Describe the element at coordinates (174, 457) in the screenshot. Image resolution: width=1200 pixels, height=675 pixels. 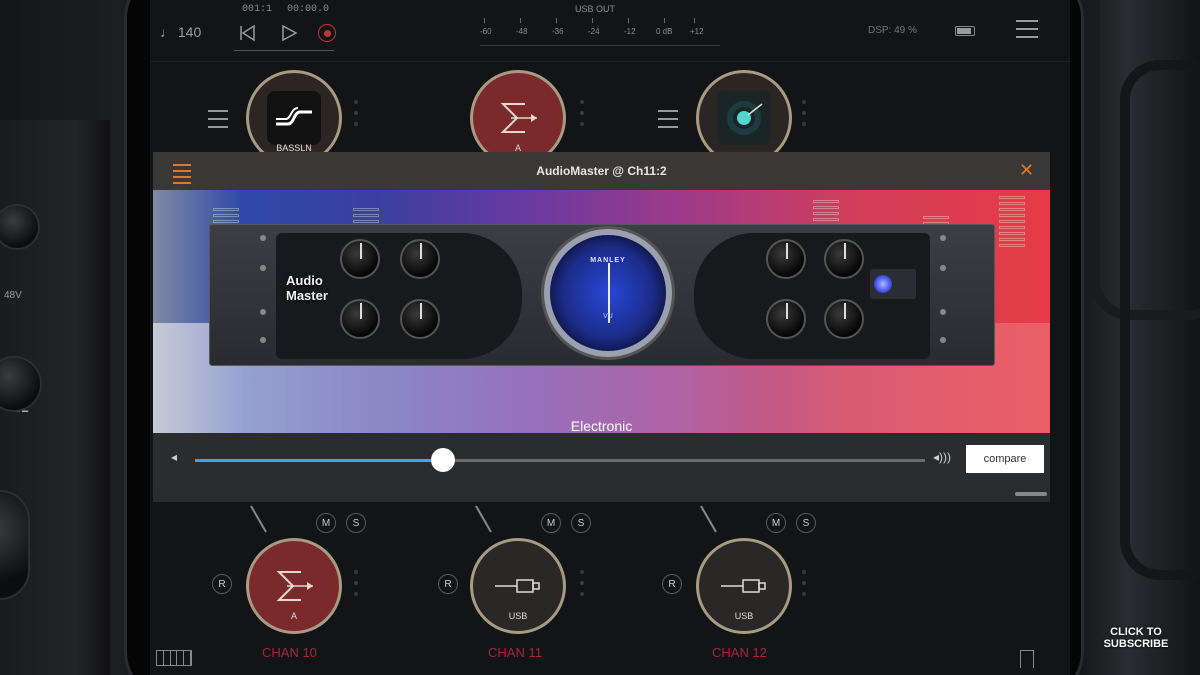
I see `volume-low-icon: ◂` at that location.